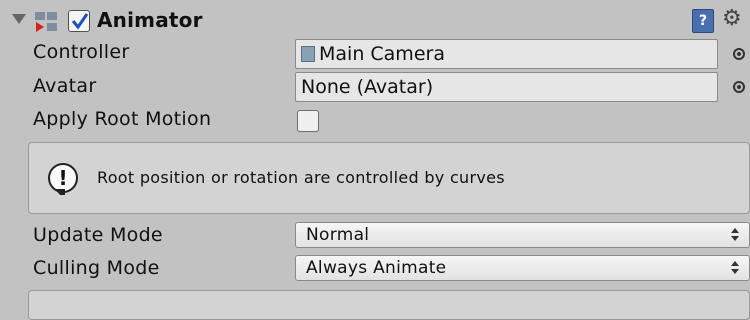 This screenshot has width=750, height=320. What do you see at coordinates (122, 119) in the screenshot?
I see `apply-root-motion-label: Apply Root Motion` at bounding box center [122, 119].